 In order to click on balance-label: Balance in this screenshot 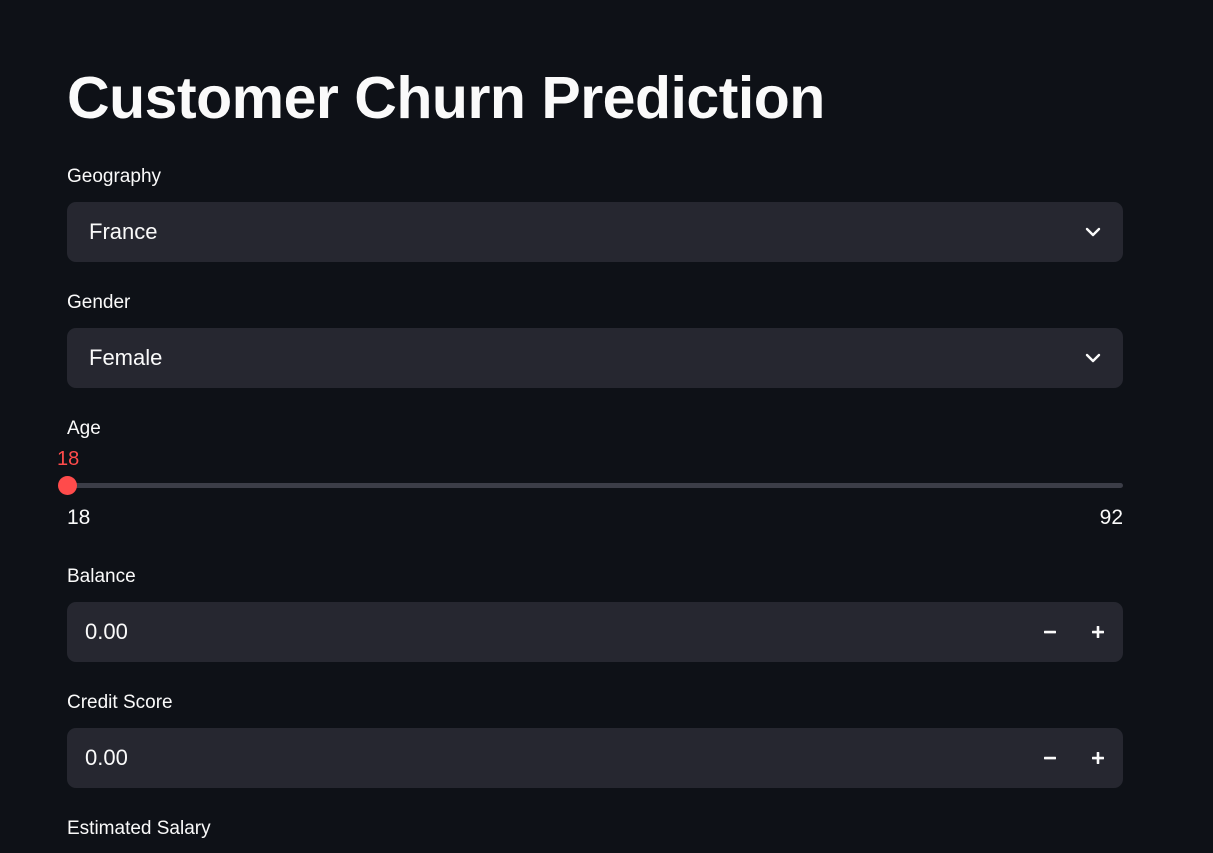, I will do `click(101, 576)`.